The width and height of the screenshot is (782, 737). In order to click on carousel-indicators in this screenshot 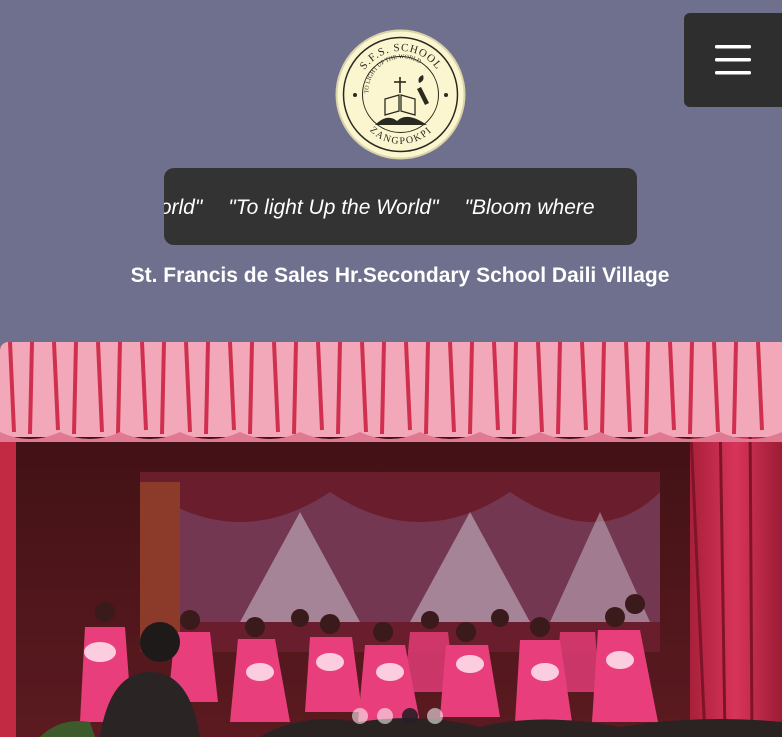, I will do `click(397, 716)`.